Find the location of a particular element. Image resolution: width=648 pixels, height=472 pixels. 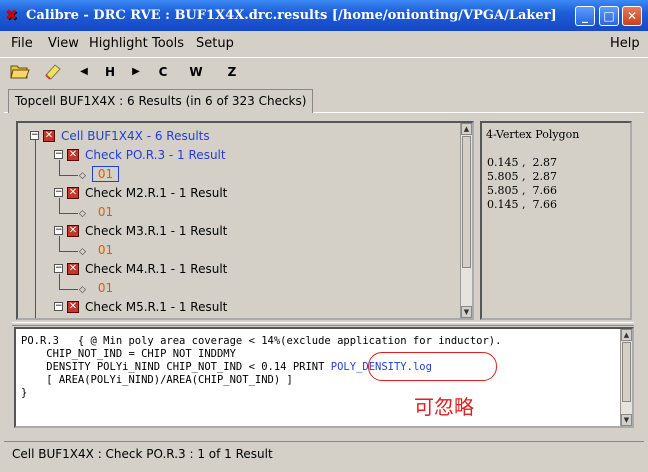

pane-splitter is located at coordinates (323, 324).